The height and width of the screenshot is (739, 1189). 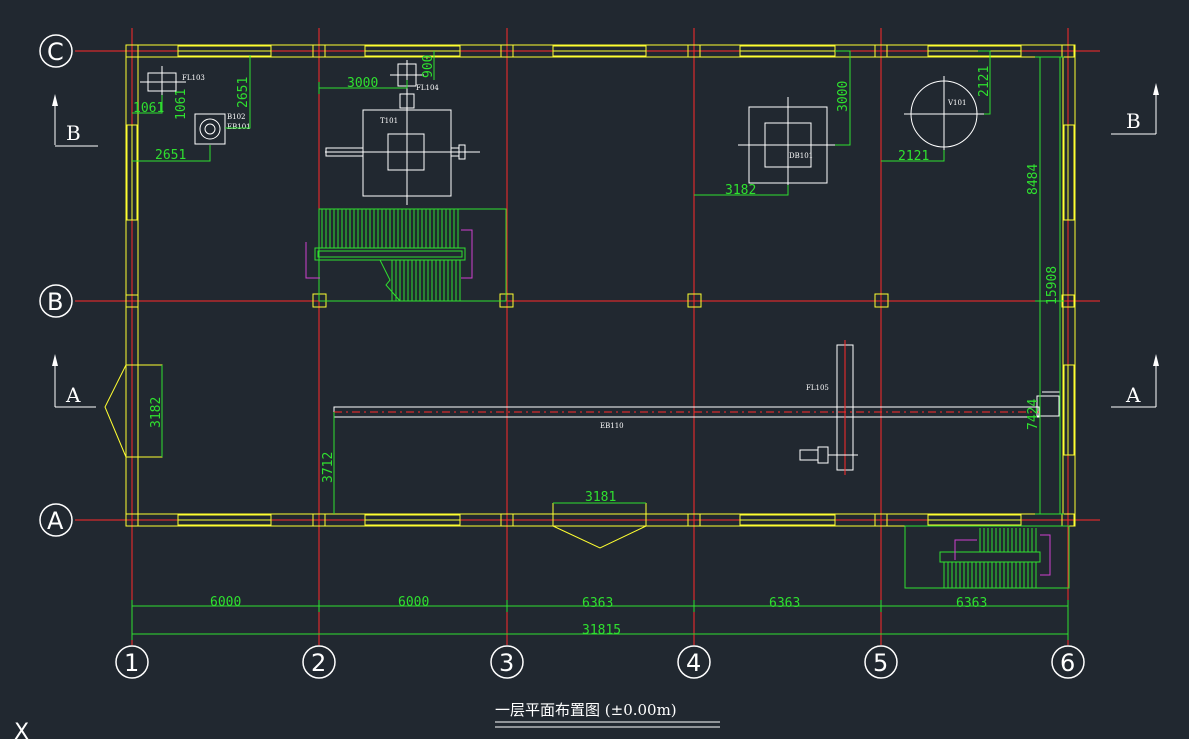 I want to click on fl105-label: FL105, so click(x=817, y=388).